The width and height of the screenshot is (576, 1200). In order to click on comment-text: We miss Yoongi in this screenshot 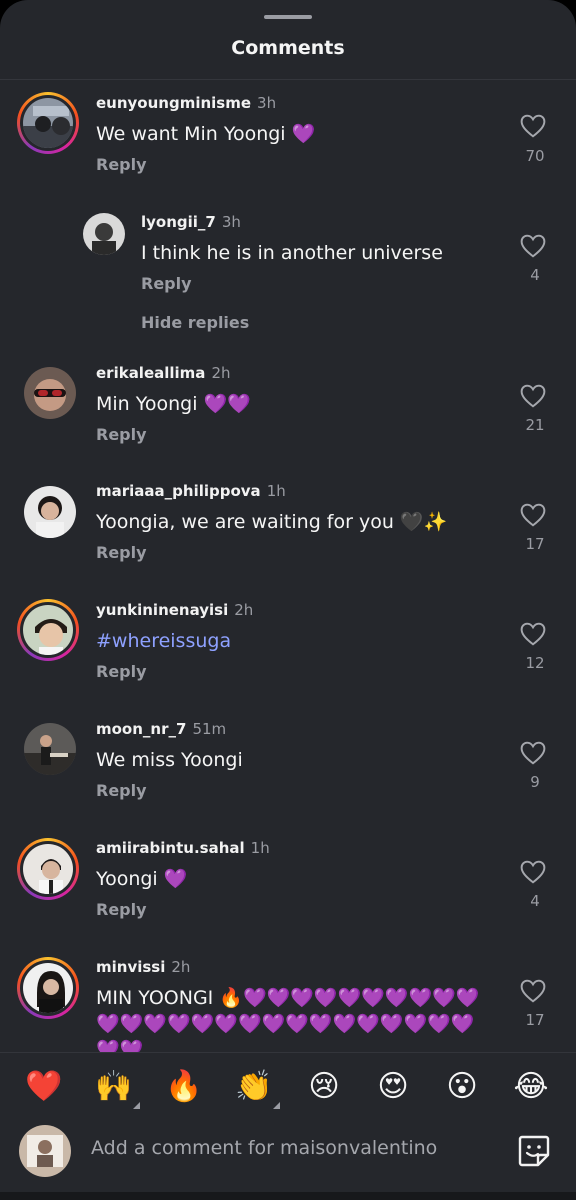, I will do `click(169, 760)`.